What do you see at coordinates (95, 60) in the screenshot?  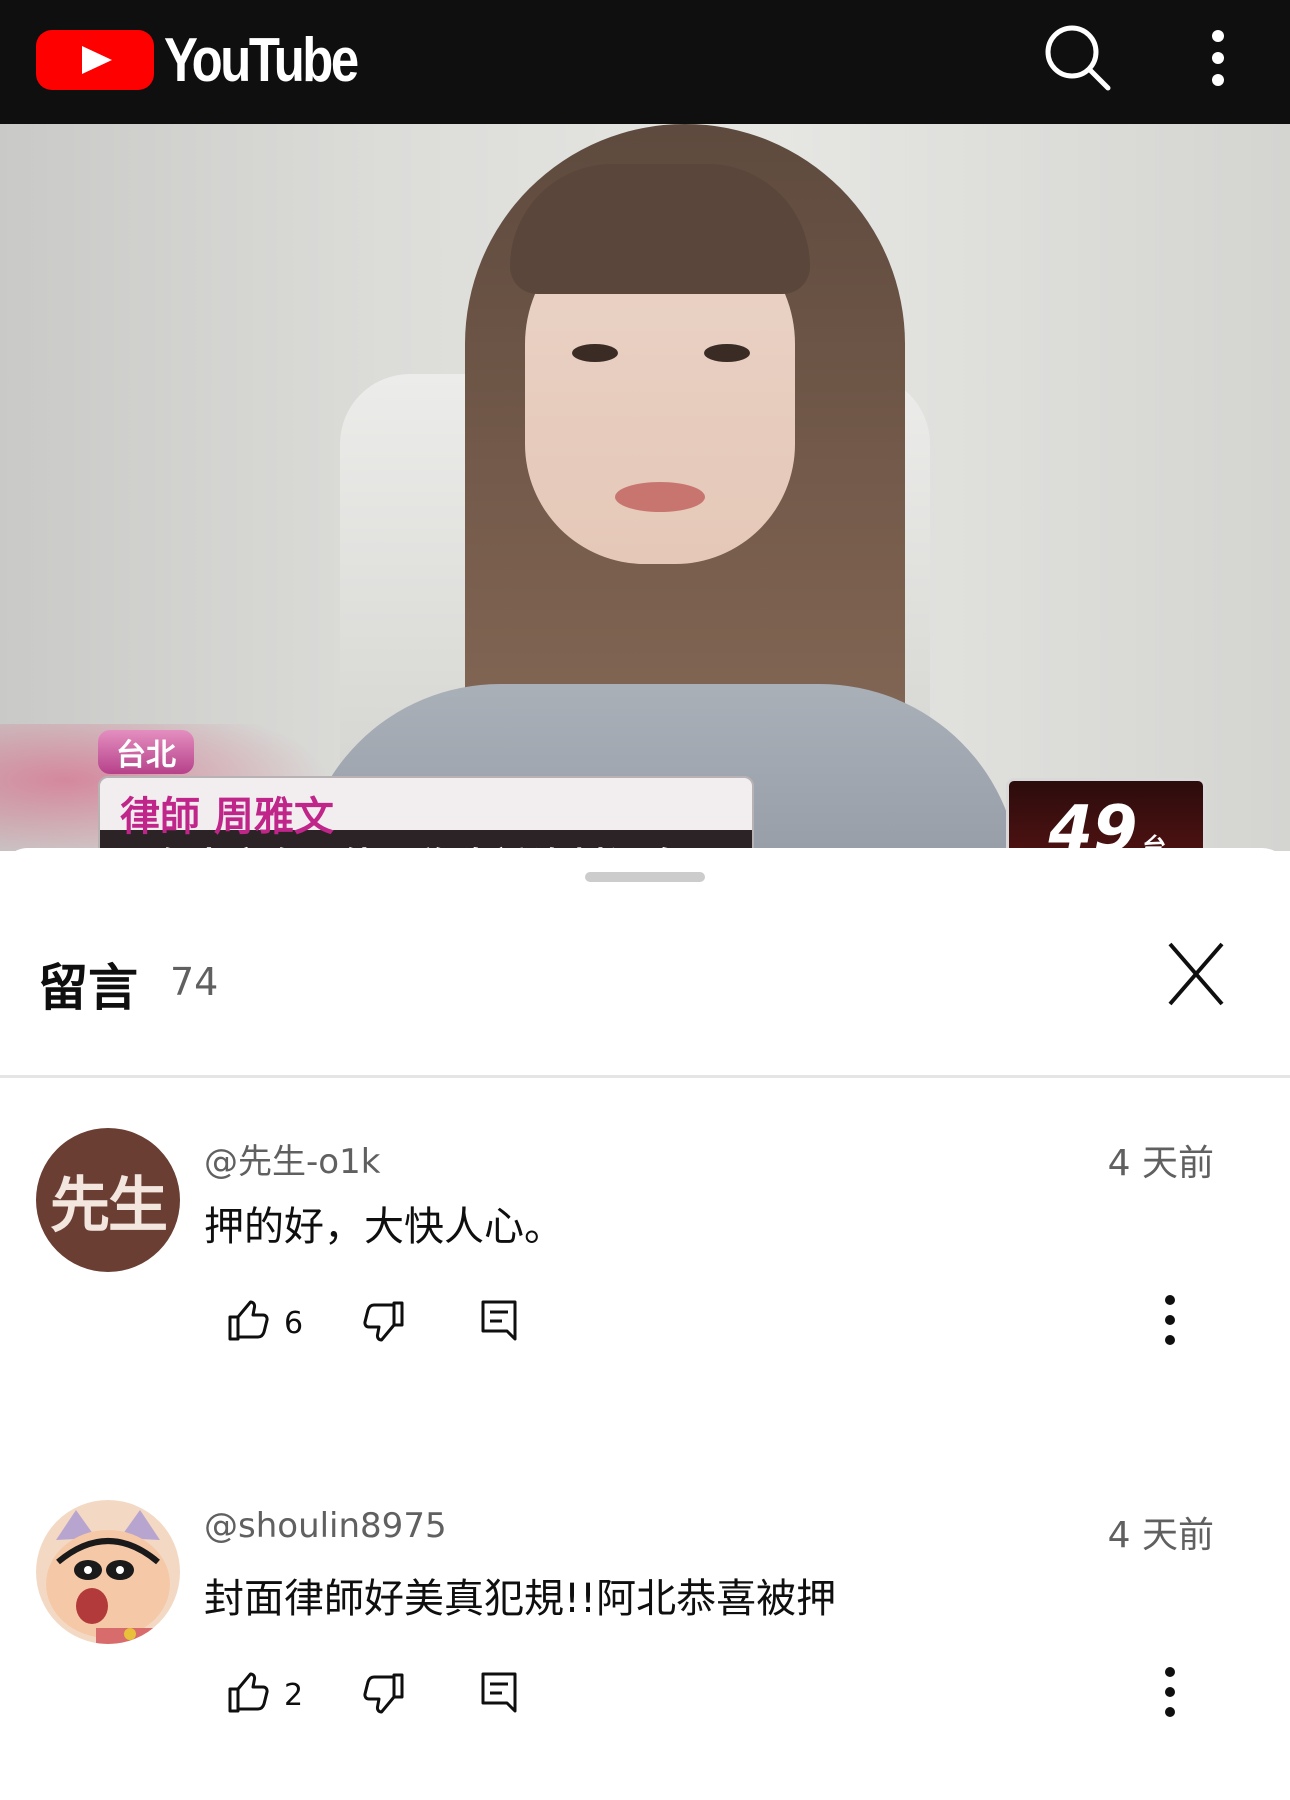 I see `youtube-play-icon` at bounding box center [95, 60].